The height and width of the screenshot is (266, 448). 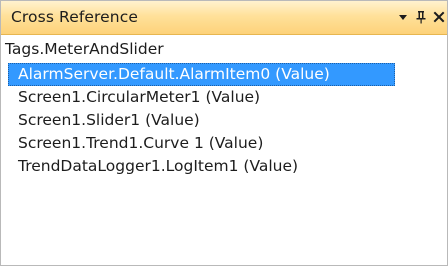 I want to click on list-item: TrendDataLogger1.LogItem1 (Value), so click(x=224, y=166).